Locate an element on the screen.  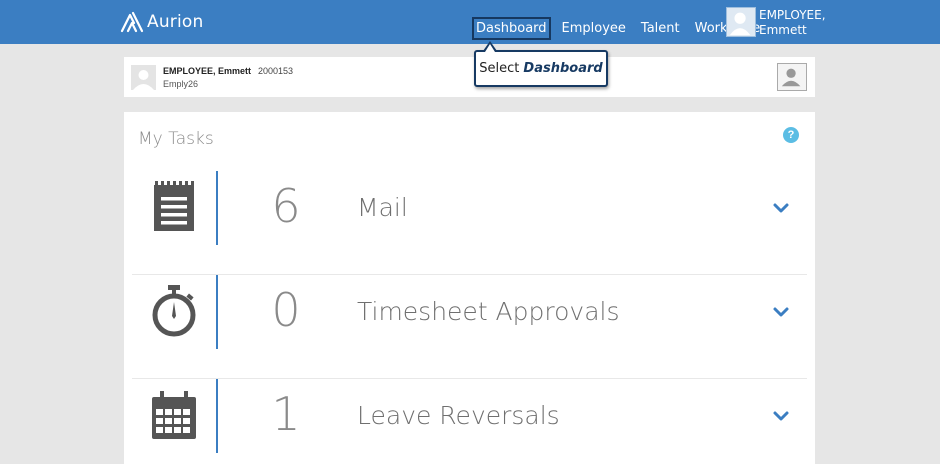
brand-logo: Aurion is located at coordinates (162, 22).